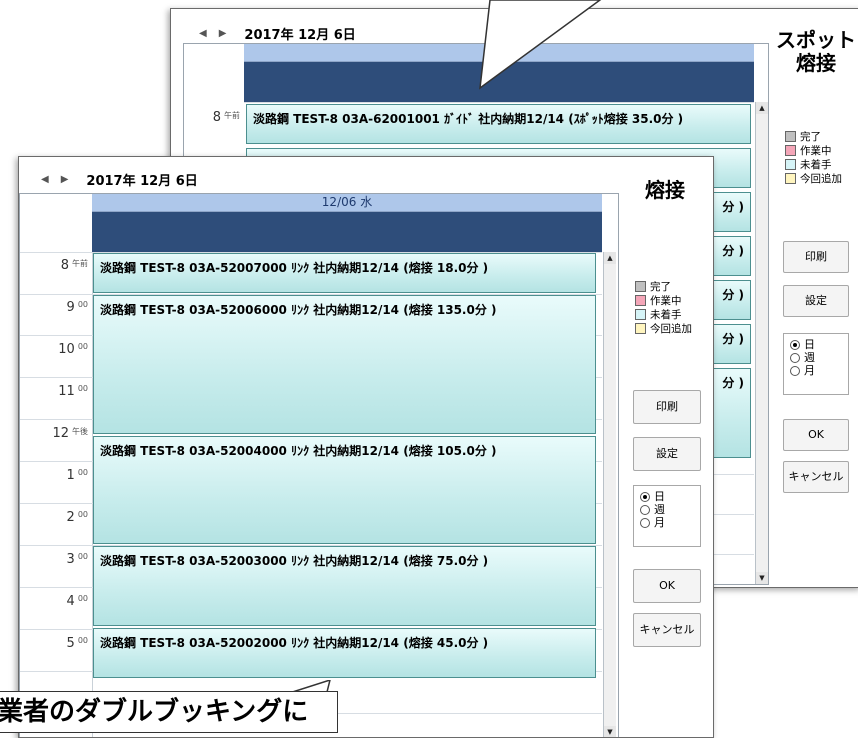  Describe the element at coordinates (810, 137) in the screenshot. I see `back-legend-done-label: 完了` at that location.